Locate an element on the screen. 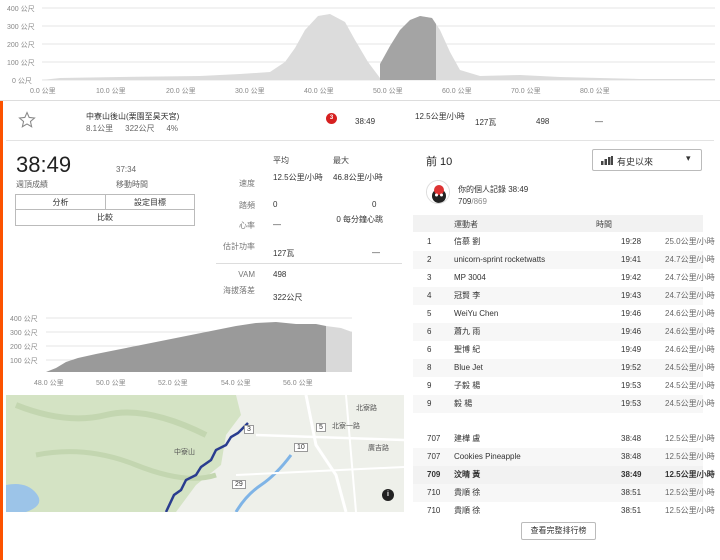 The image size is (720, 560). rank-cell: 707 is located at coordinates (434, 456).